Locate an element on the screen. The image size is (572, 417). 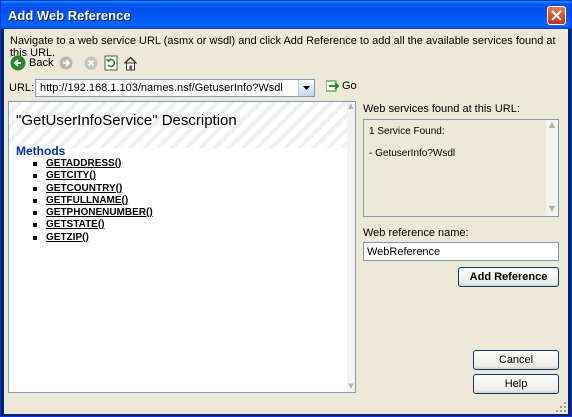
cancel-button: Cancel is located at coordinates (516, 360).